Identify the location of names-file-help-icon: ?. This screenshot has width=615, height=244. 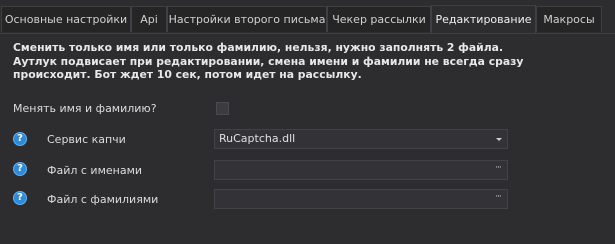
(20, 169).